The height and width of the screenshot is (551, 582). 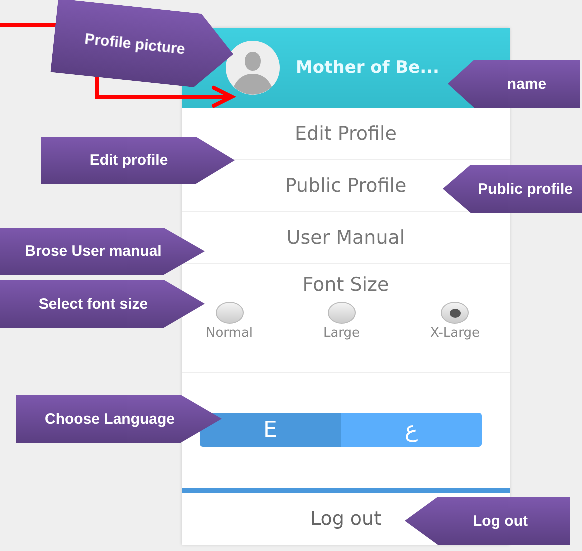 I want to click on avatar-icon, so click(x=253, y=68).